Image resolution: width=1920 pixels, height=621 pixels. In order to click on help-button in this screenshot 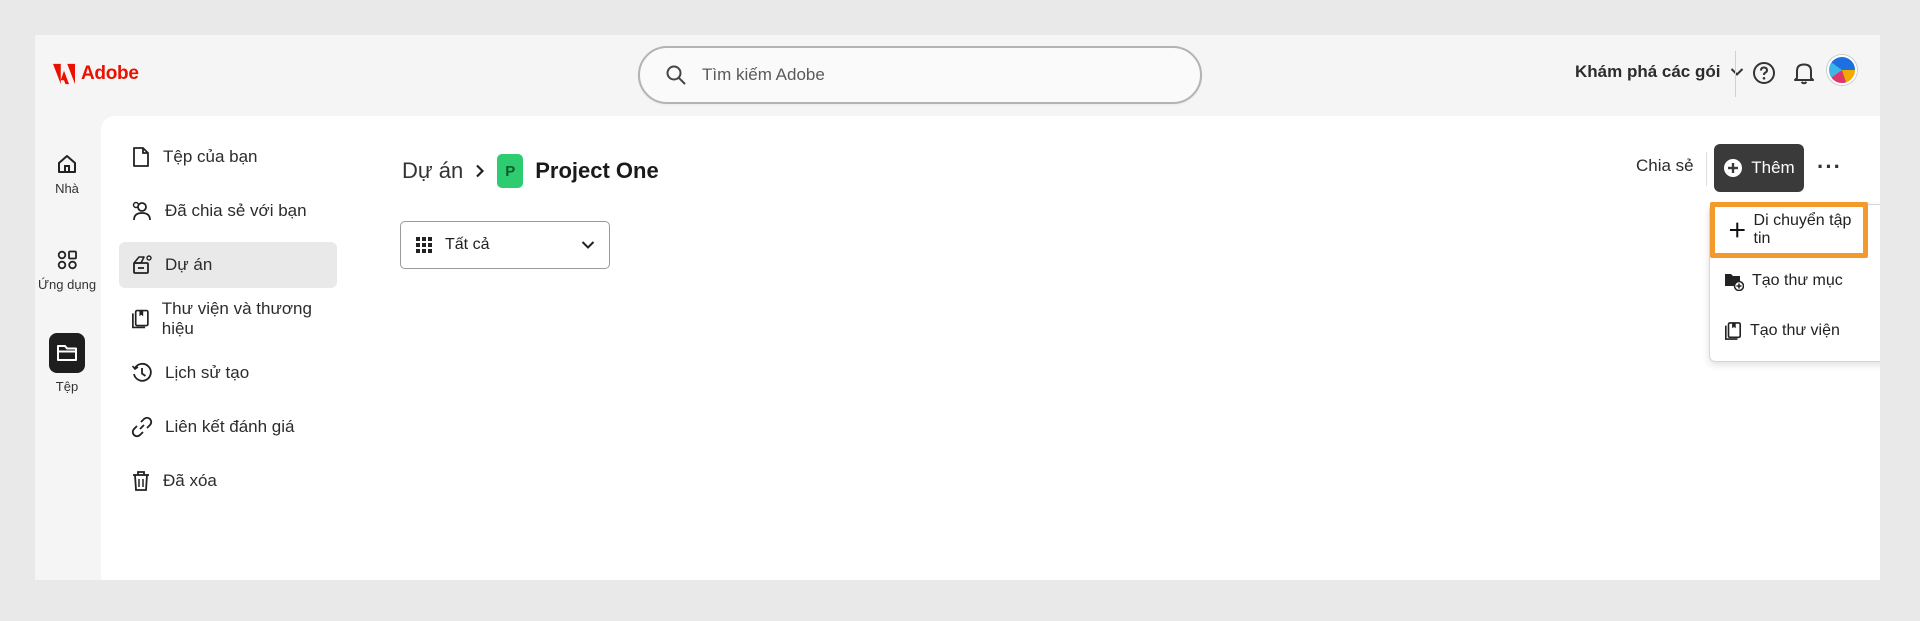, I will do `click(1764, 75)`.